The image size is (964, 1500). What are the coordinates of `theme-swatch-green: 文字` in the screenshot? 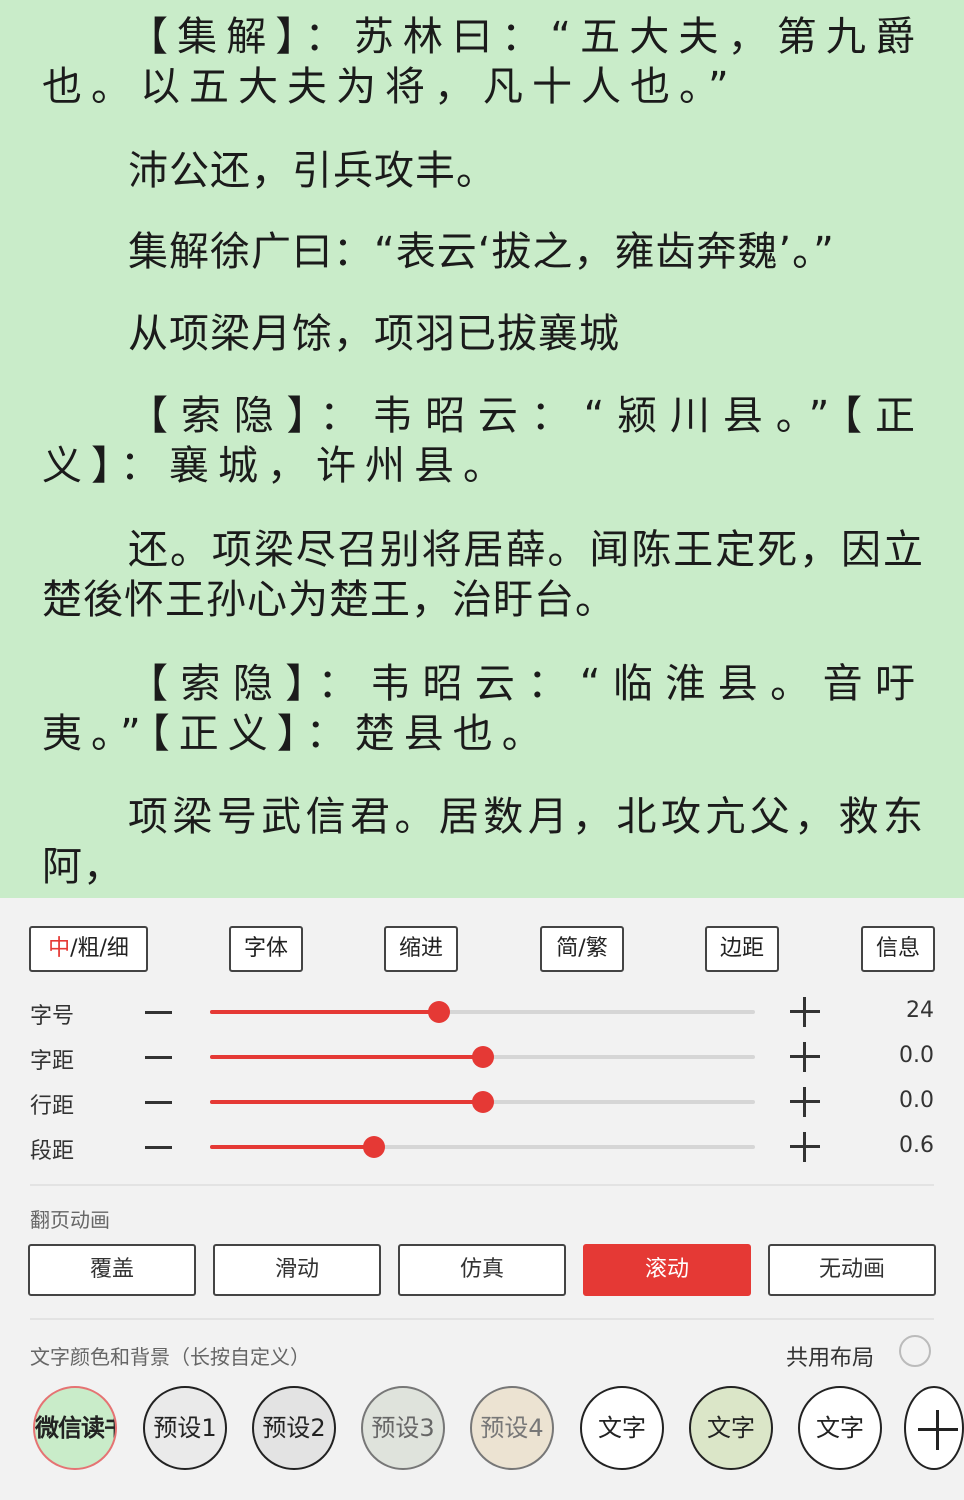 It's located at (731, 1428).